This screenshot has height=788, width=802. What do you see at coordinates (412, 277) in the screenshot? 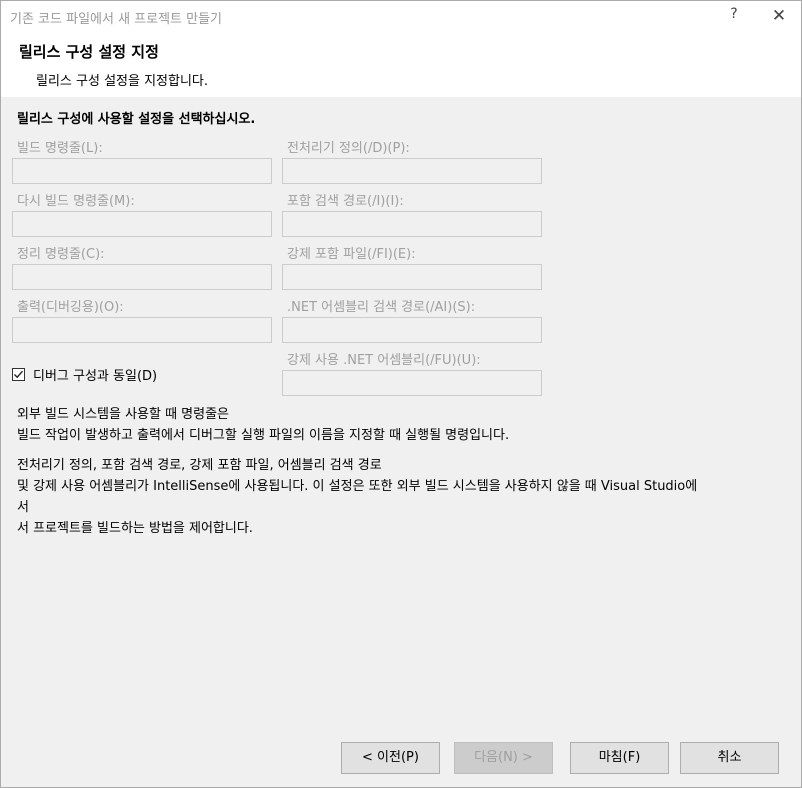
I see `forced-include-input` at bounding box center [412, 277].